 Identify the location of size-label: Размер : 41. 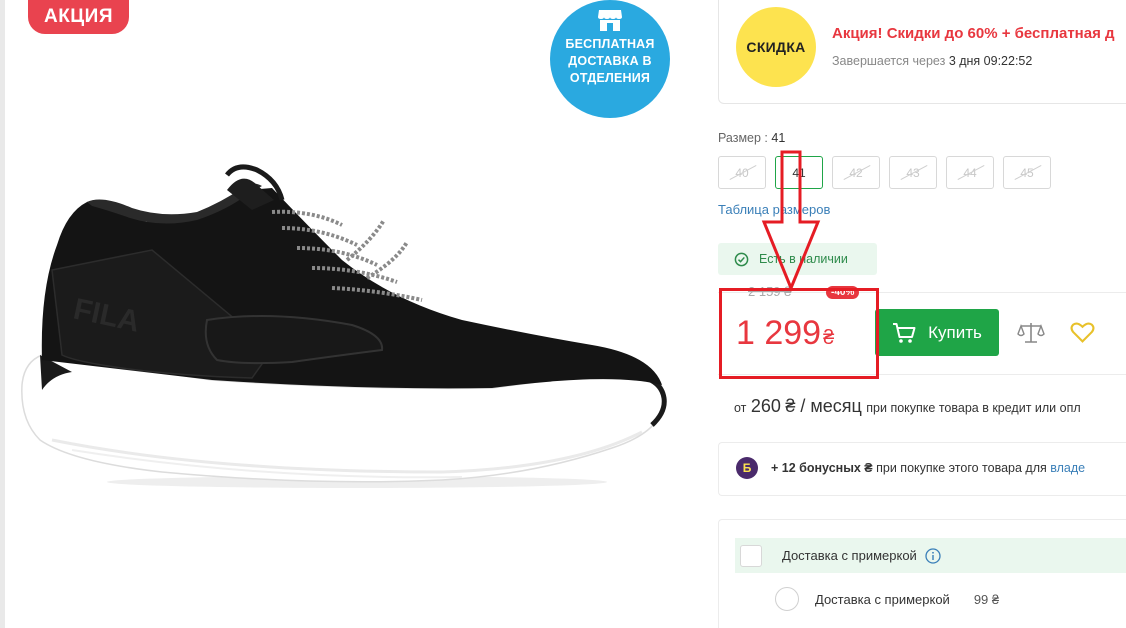
(751, 138).